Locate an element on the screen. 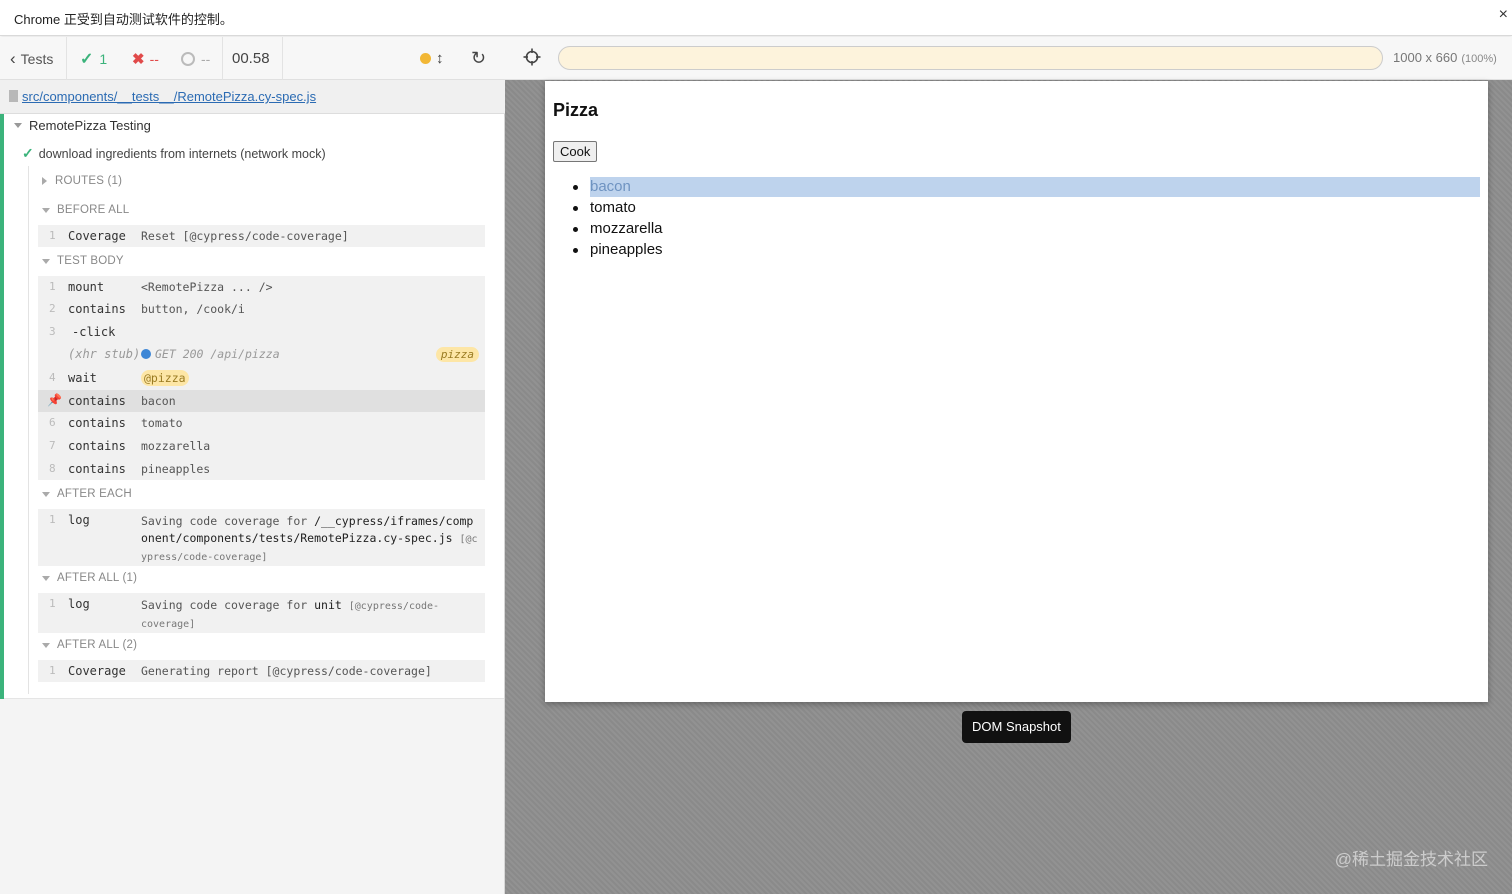 The height and width of the screenshot is (894, 1512). app-heading: Pizza is located at coordinates (576, 110).